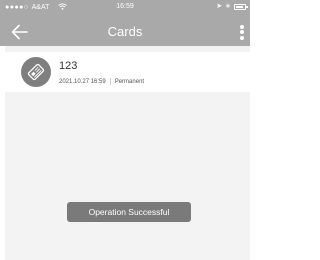 The height and width of the screenshot is (260, 320). What do you see at coordinates (127, 72) in the screenshot?
I see `list-item: 123 2021.10.27 16:59 Permanent` at bounding box center [127, 72].